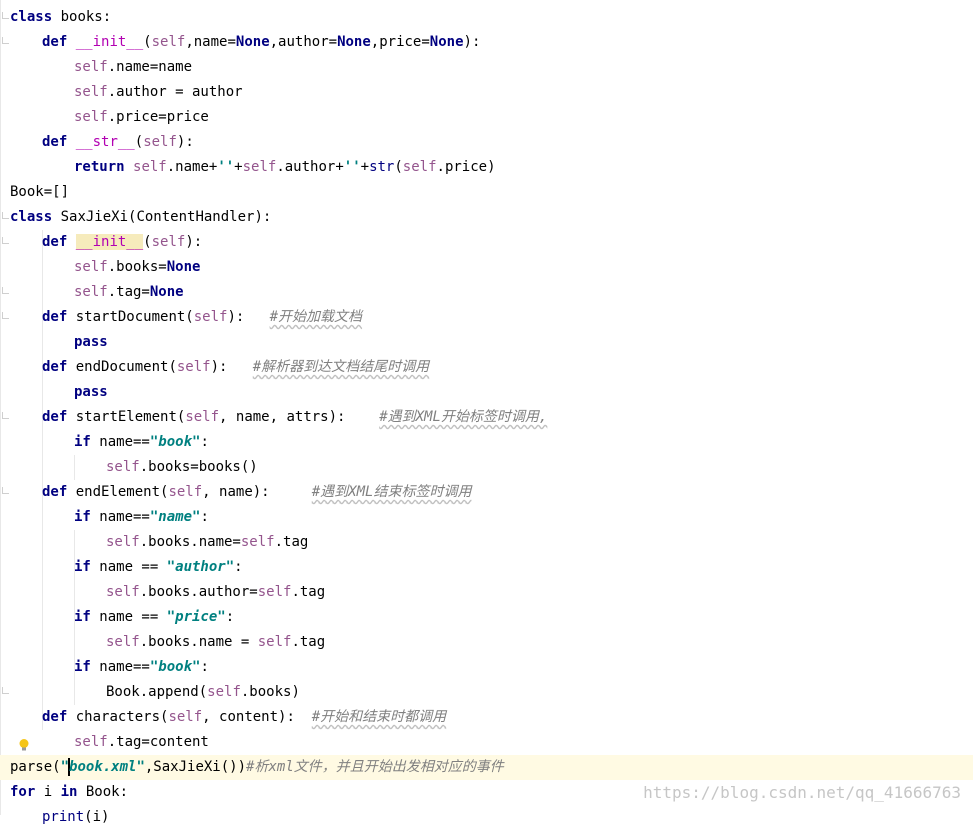  What do you see at coordinates (74, 467) in the screenshot?
I see `indent-guide` at bounding box center [74, 467].